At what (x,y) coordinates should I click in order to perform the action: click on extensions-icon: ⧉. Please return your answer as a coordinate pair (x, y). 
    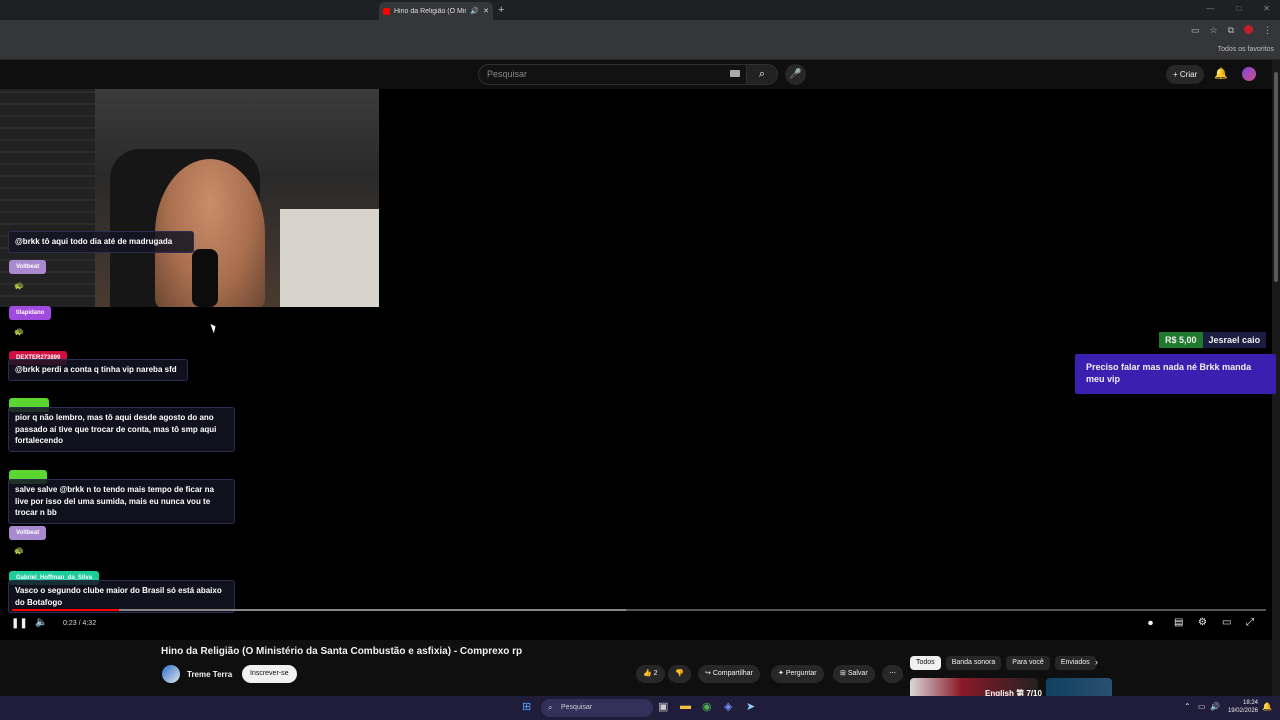
    Looking at the image, I should click on (1231, 30).